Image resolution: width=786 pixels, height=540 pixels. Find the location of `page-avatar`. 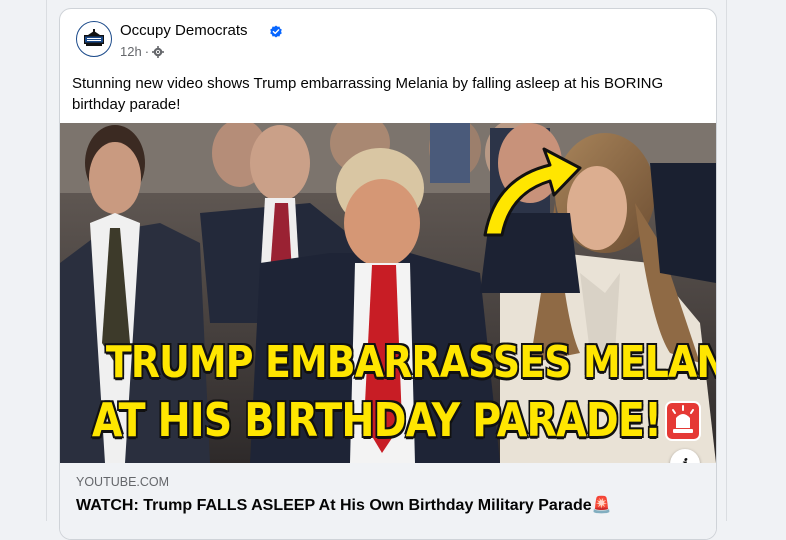

page-avatar is located at coordinates (94, 39).